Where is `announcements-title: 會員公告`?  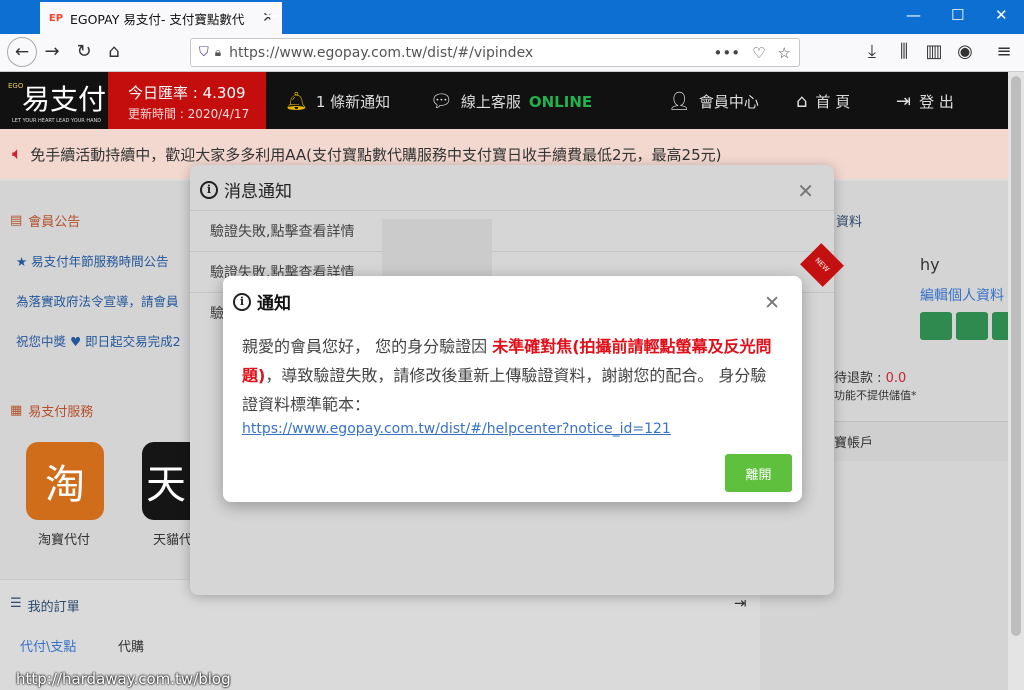
announcements-title: 會員公告 is located at coordinates (54, 222).